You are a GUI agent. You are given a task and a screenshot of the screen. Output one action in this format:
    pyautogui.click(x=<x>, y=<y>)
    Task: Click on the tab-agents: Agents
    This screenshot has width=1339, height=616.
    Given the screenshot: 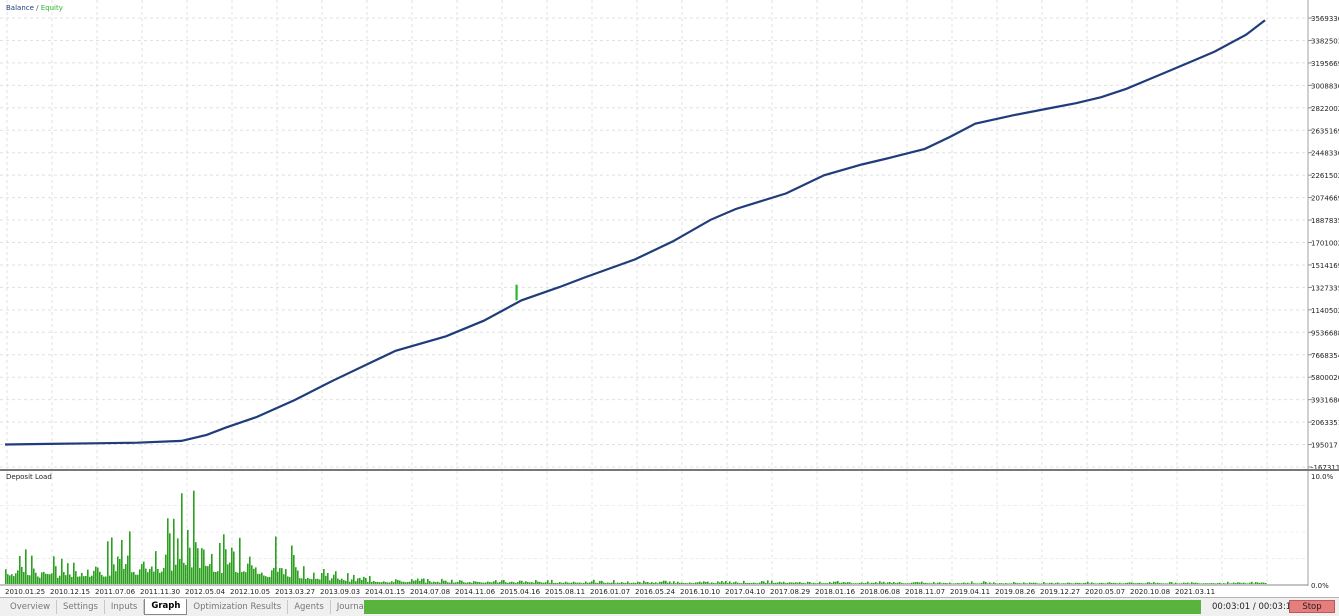 What is the action you would take?
    pyautogui.click(x=309, y=607)
    